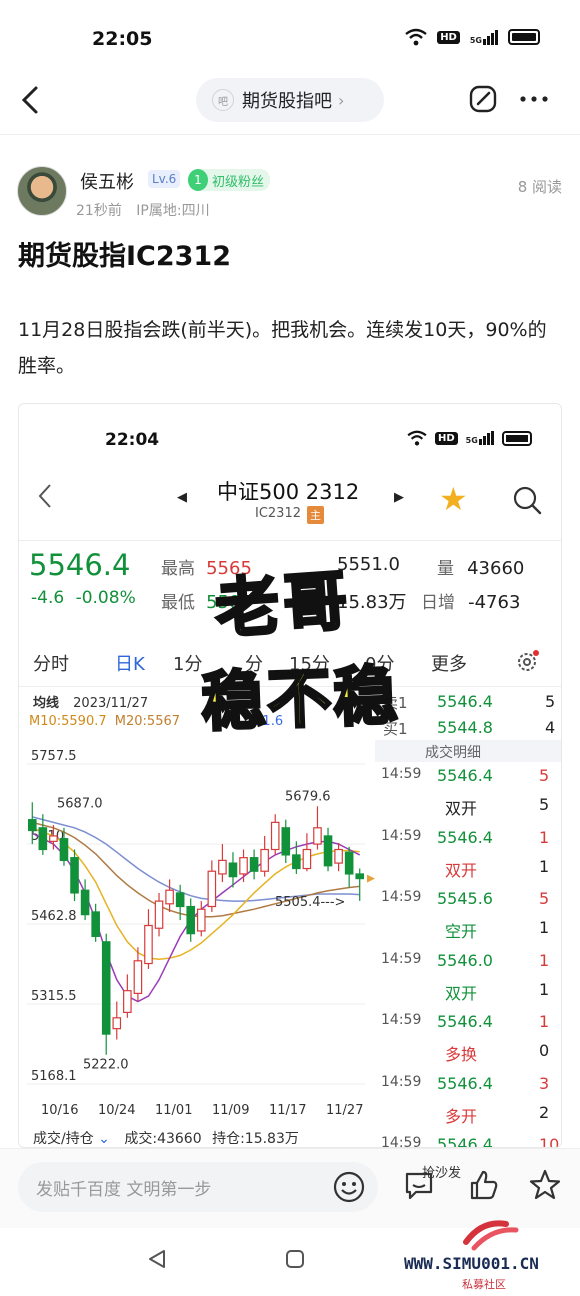  Describe the element at coordinates (30, 102) in the screenshot. I see `back-icon` at that location.